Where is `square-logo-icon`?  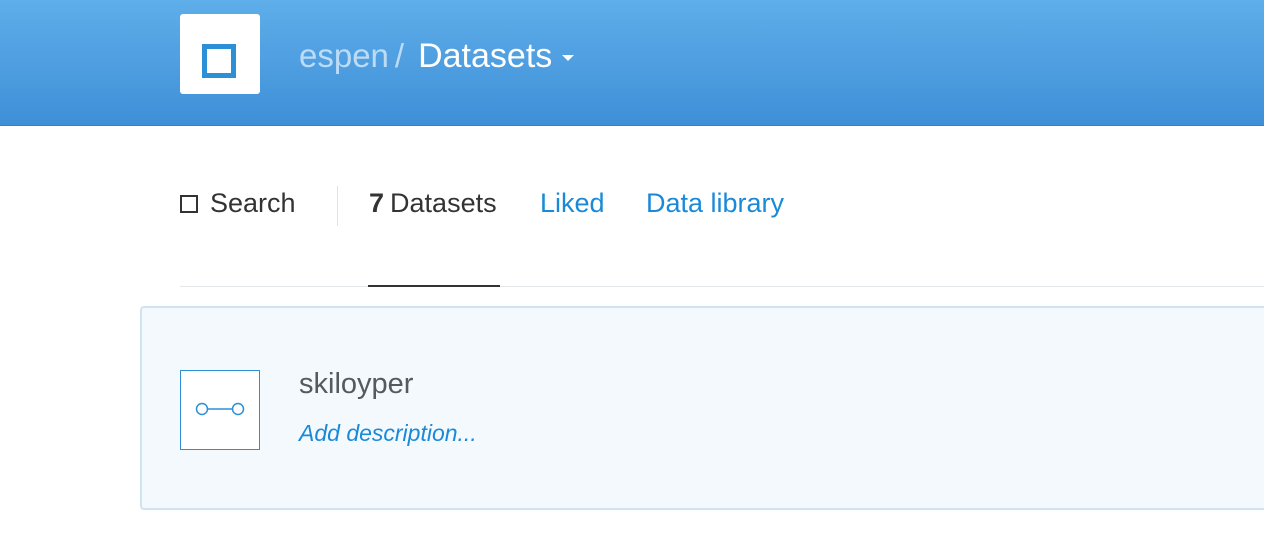 square-logo-icon is located at coordinates (219, 61).